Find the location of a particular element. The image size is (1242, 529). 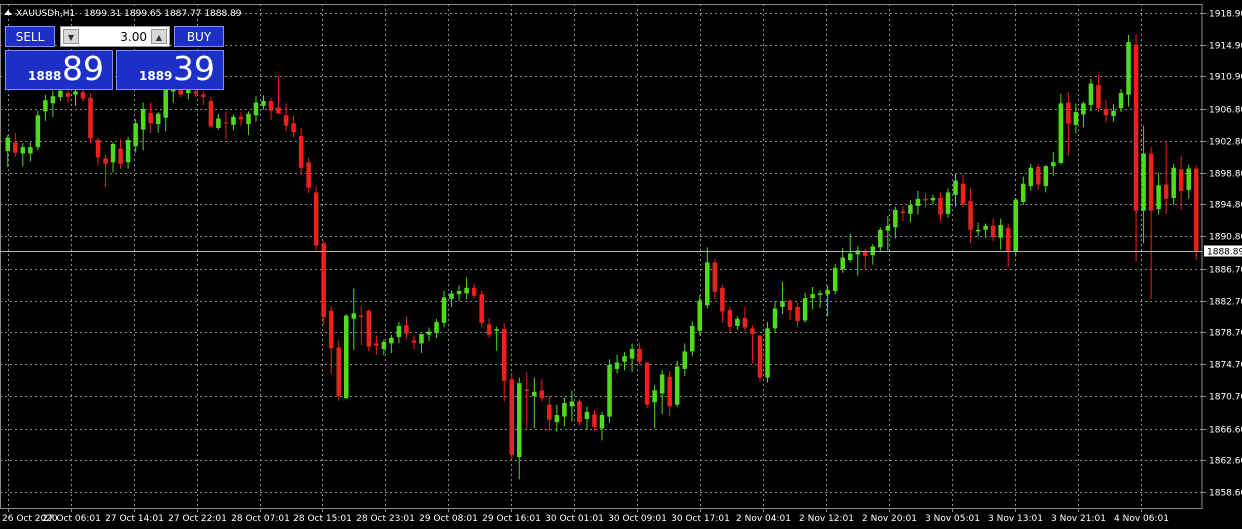

y-tick-label: 1870.70 is located at coordinates (1225, 398).